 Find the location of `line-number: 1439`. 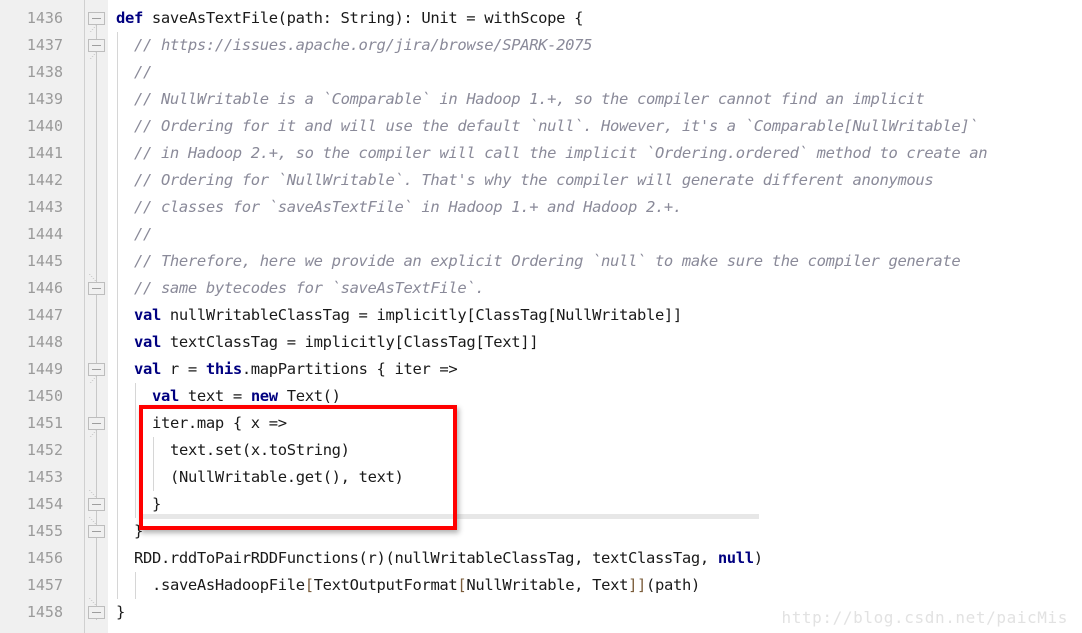

line-number: 1439 is located at coordinates (44, 99).